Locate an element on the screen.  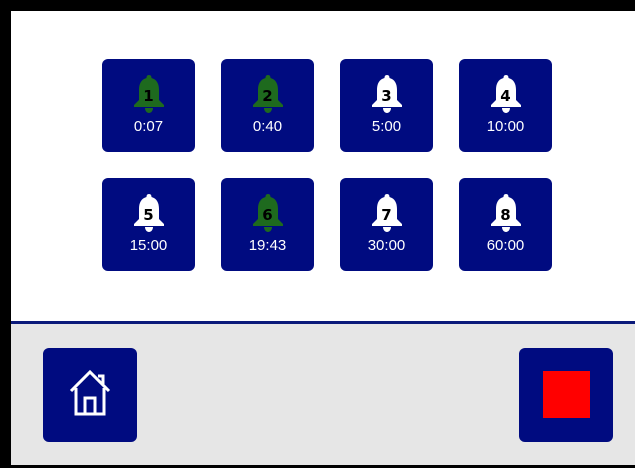
timer-button-5: 5 15:00 is located at coordinates (148, 224).